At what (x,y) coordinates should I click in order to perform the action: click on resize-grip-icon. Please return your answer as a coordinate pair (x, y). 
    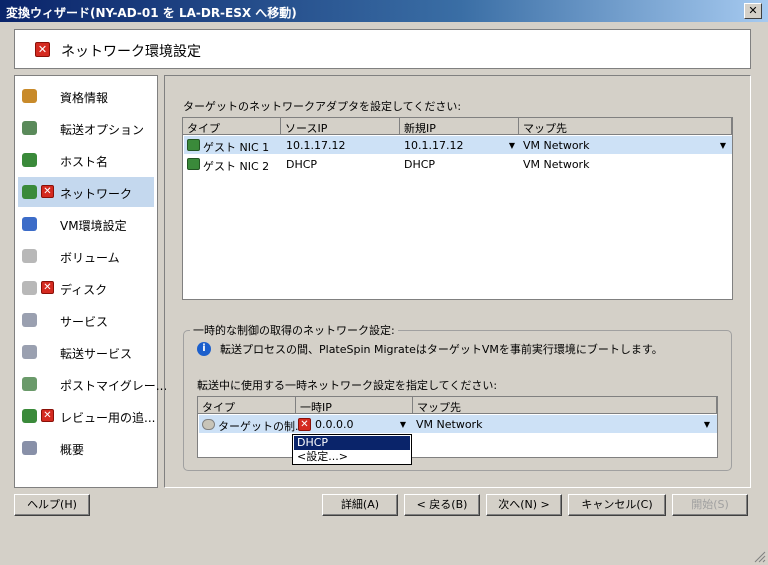
    Looking at the image, I should click on (759, 556).